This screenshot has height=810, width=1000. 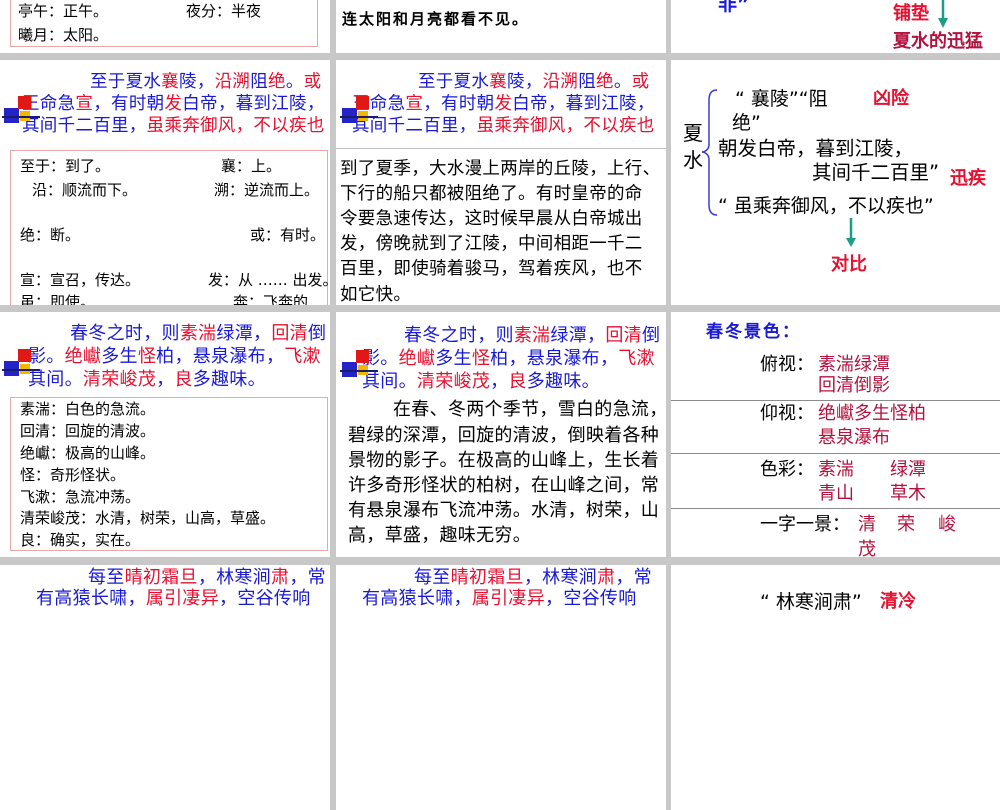 What do you see at coordinates (525, 82) in the screenshot?
I see `text-run: 陵，` at bounding box center [525, 82].